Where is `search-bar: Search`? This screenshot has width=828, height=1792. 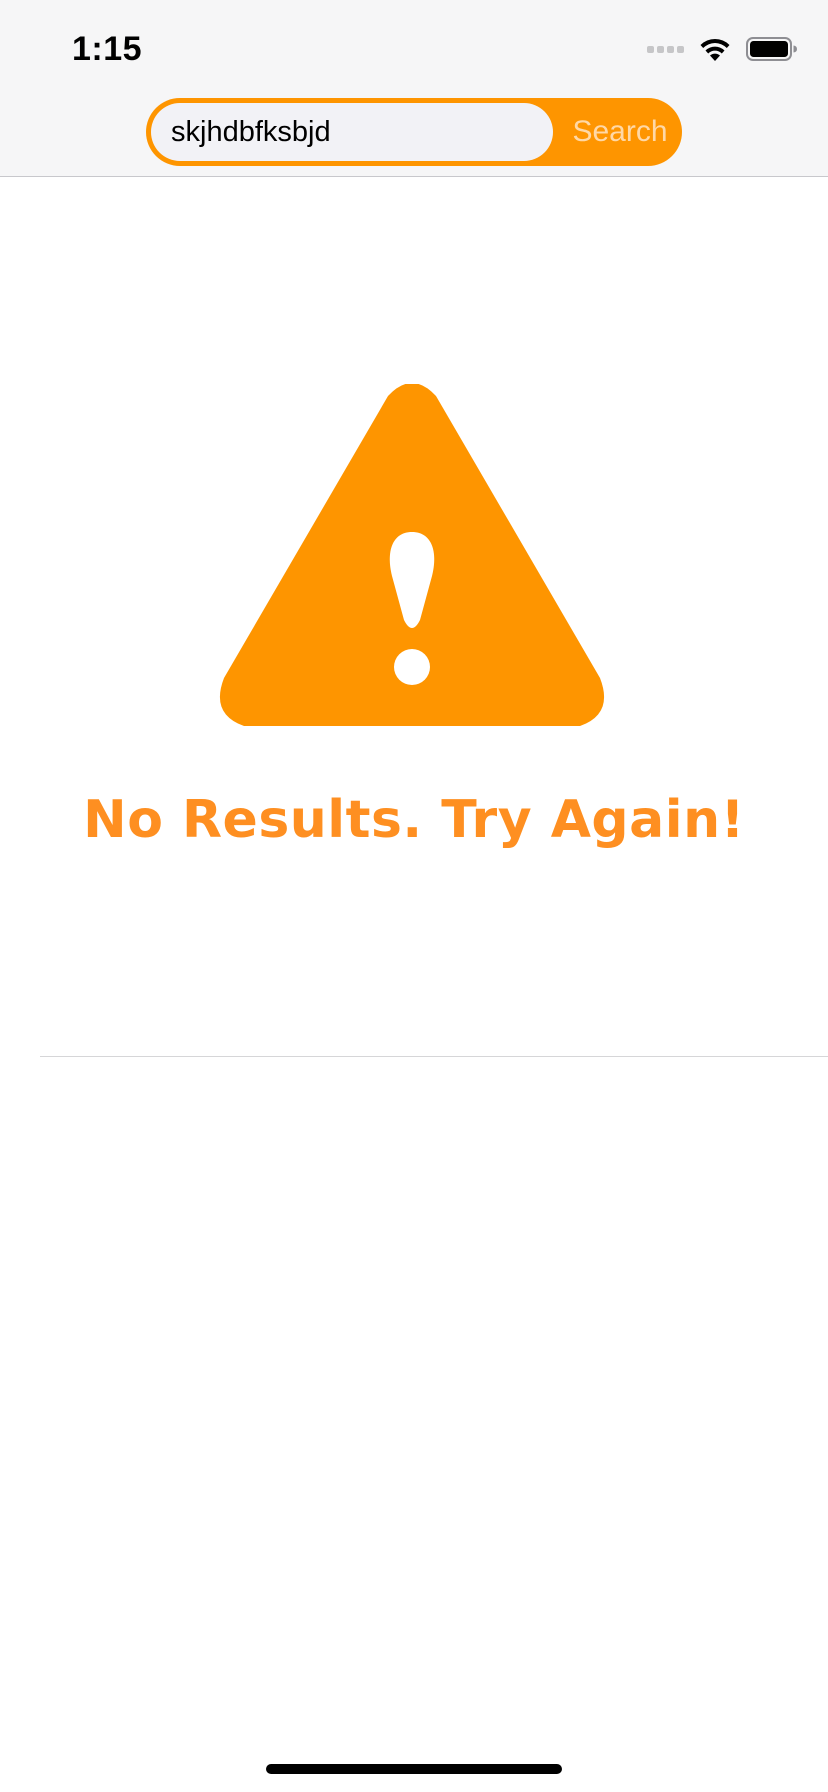 search-bar: Search is located at coordinates (414, 132).